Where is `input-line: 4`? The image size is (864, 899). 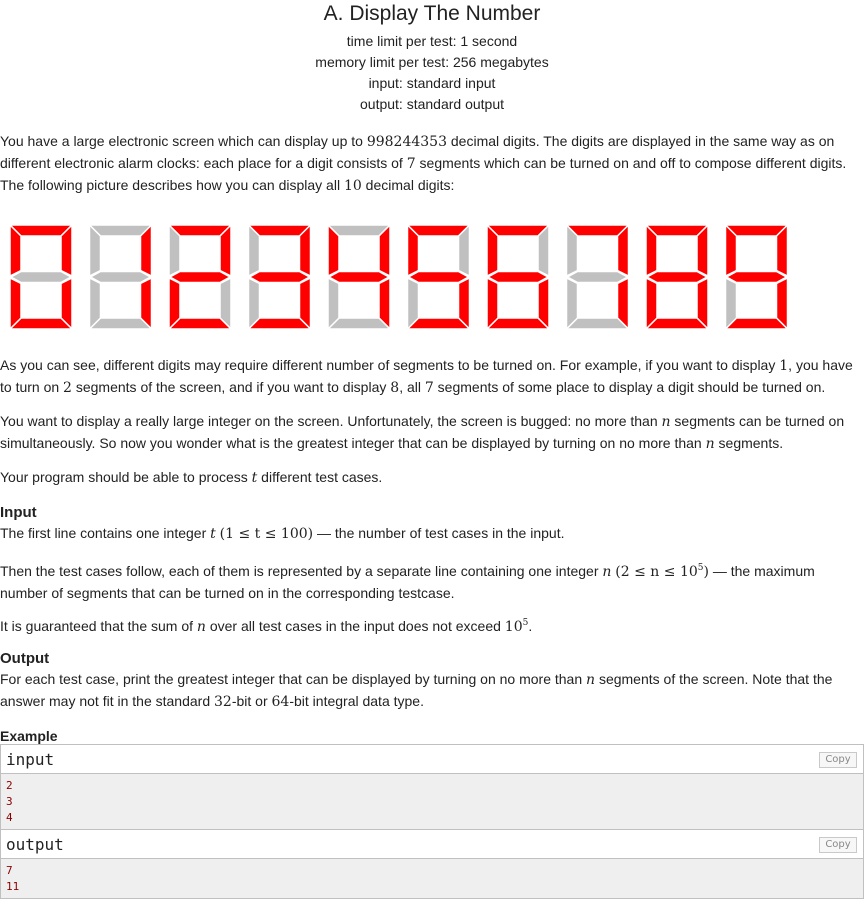
input-line: 4 is located at coordinates (9, 817).